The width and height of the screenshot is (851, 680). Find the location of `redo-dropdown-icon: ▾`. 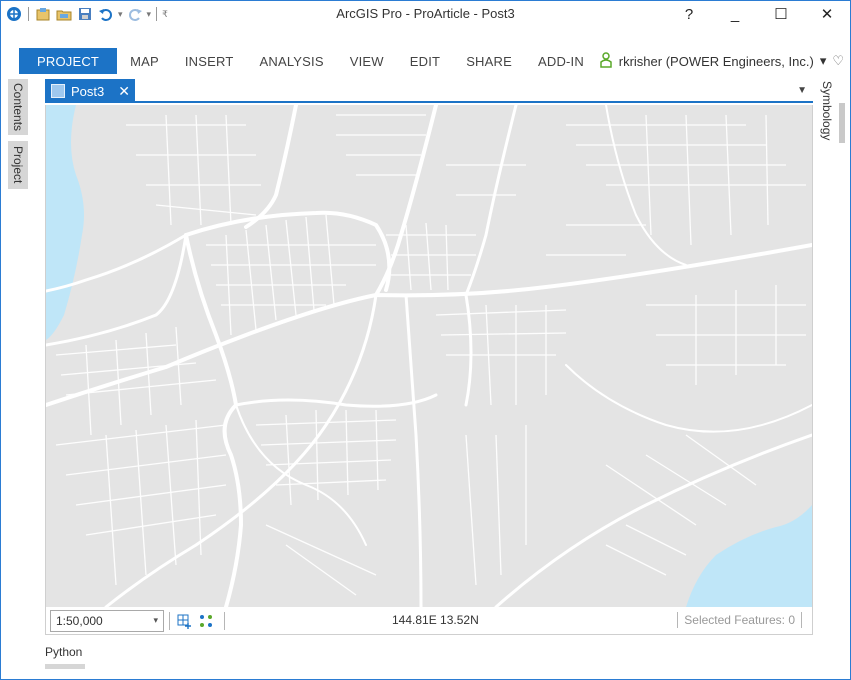

redo-dropdown-icon: ▾ is located at coordinates (149, 14).